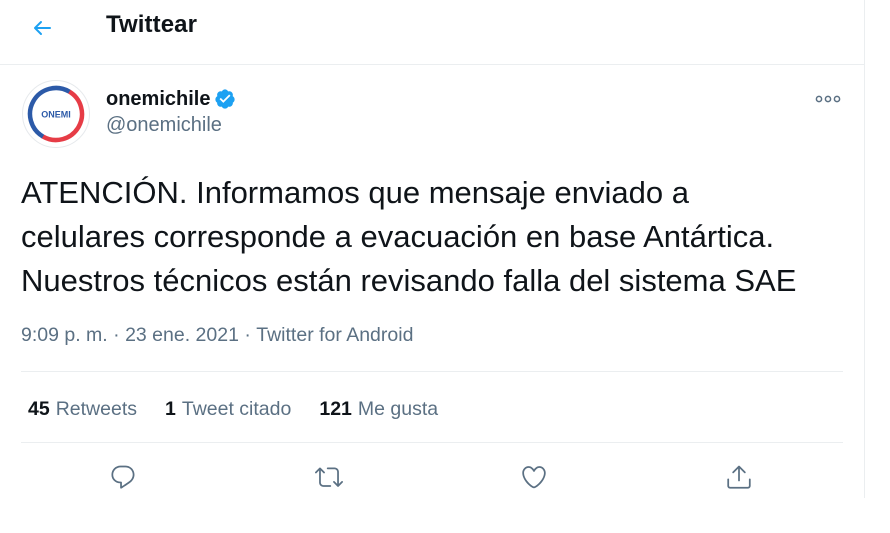  I want to click on quotes-label: Tweet citado, so click(236, 408).